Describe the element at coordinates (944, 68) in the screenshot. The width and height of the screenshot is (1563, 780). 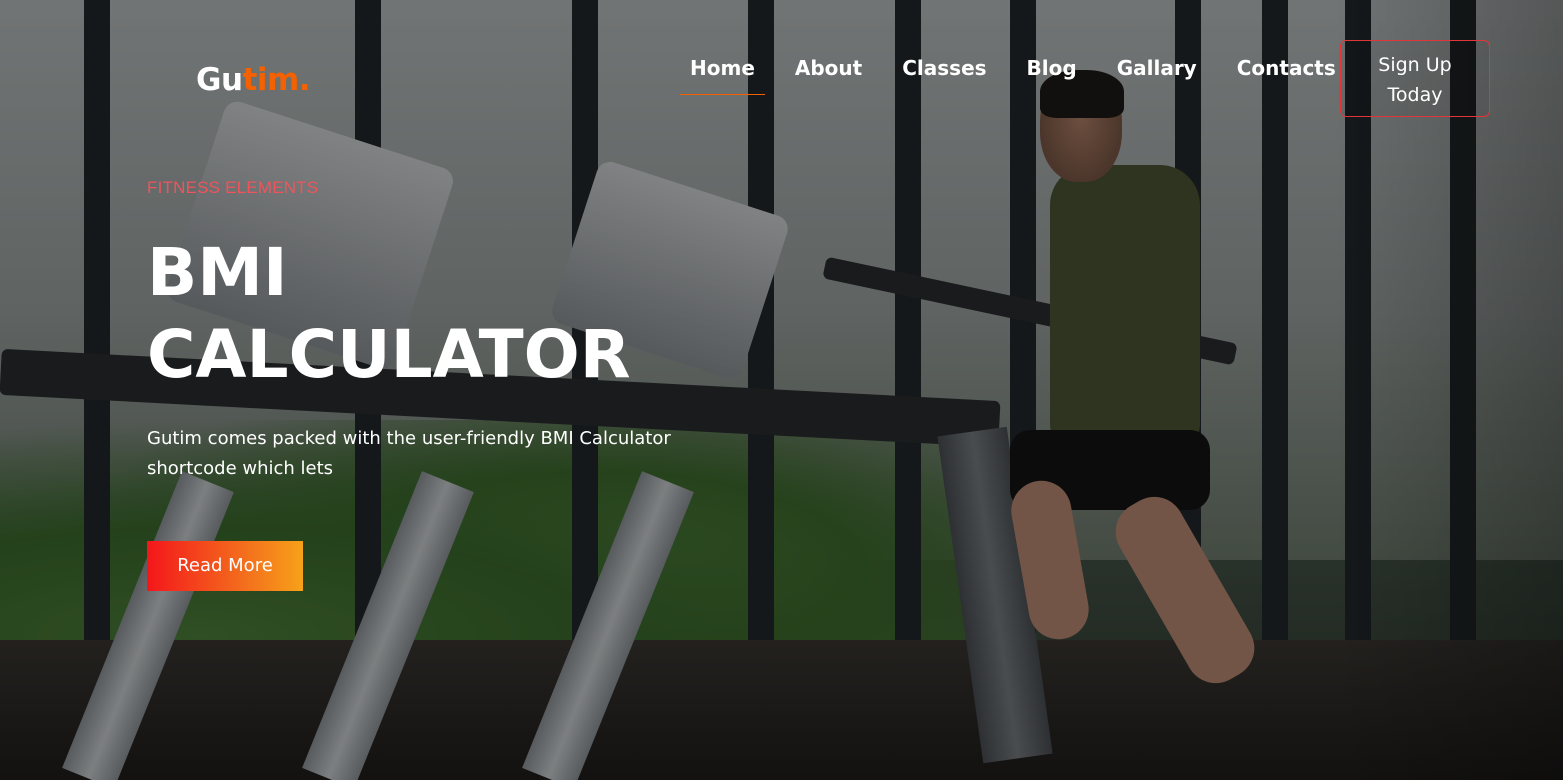
I see `nav-classes: Classes` at that location.